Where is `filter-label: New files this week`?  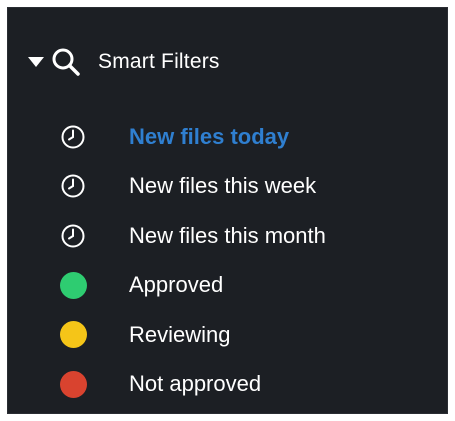 filter-label: New files this week is located at coordinates (223, 186).